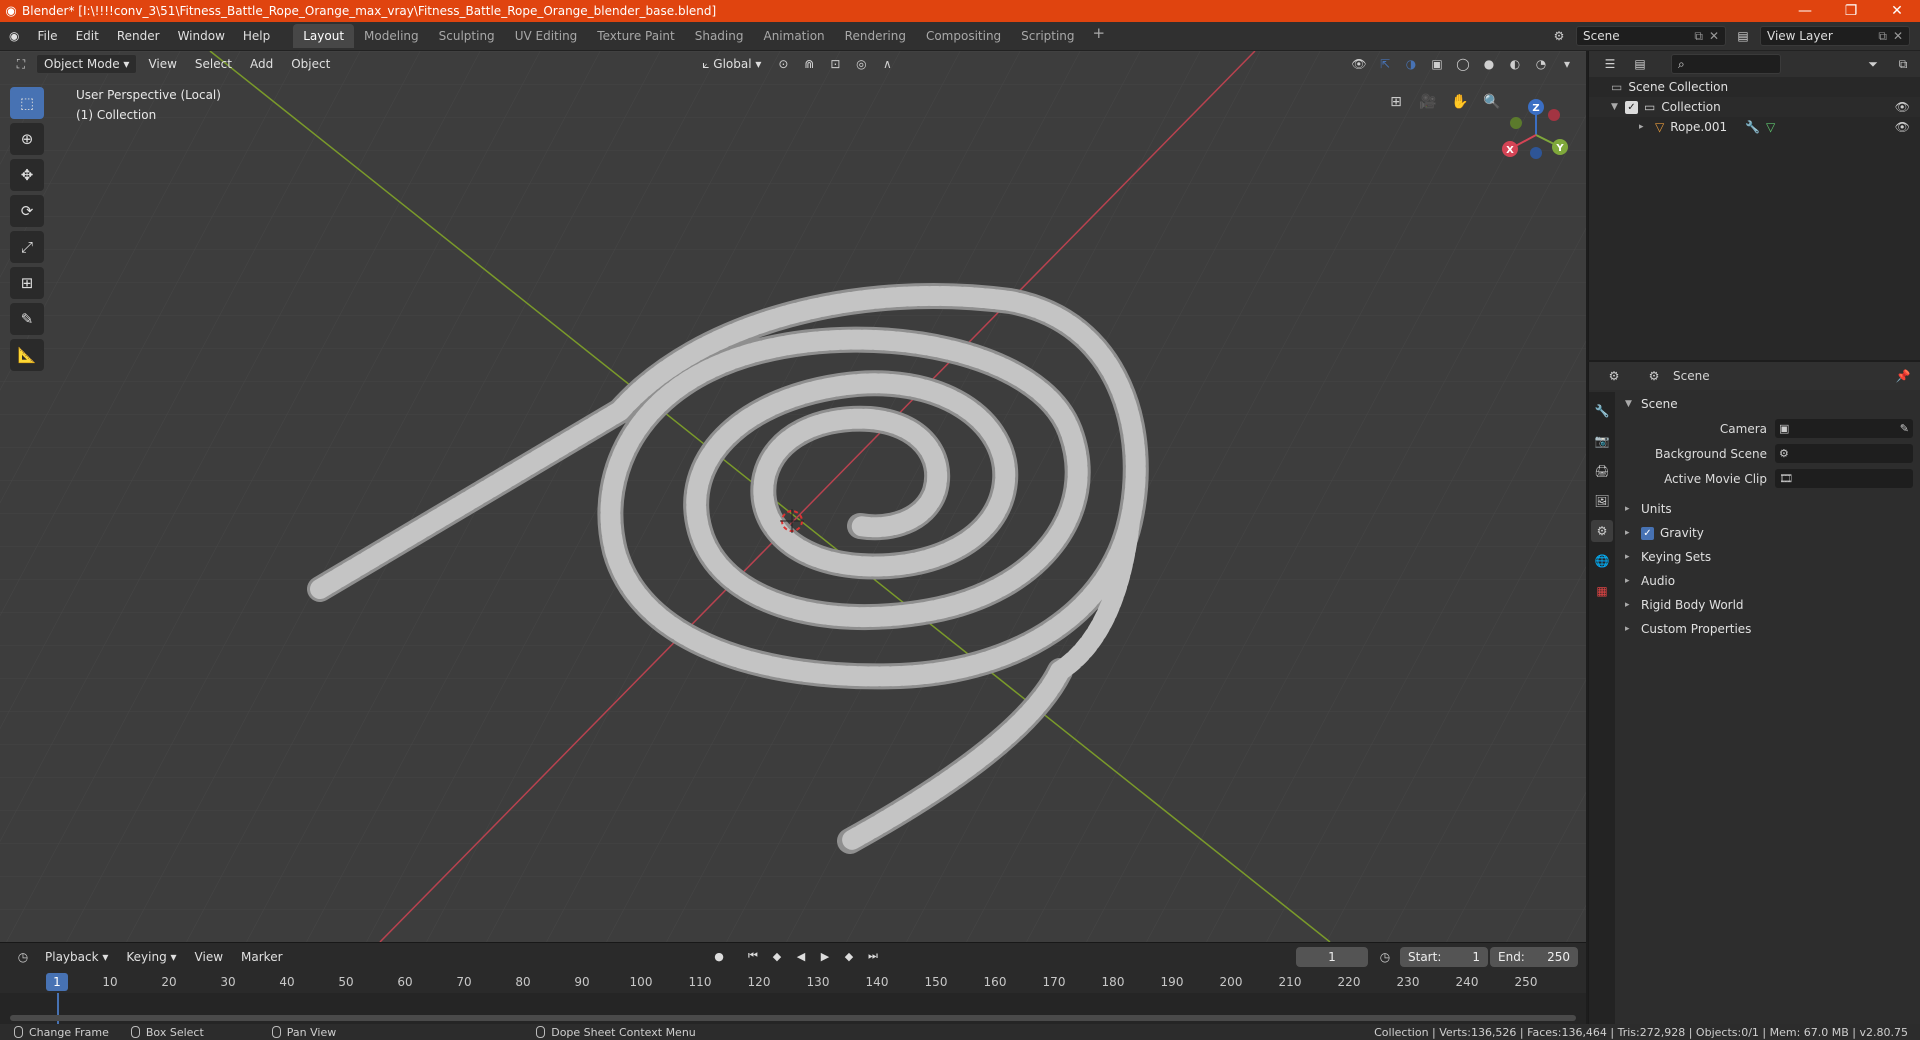  I want to click on select-box-tool-icon: ⬚, so click(27, 103).